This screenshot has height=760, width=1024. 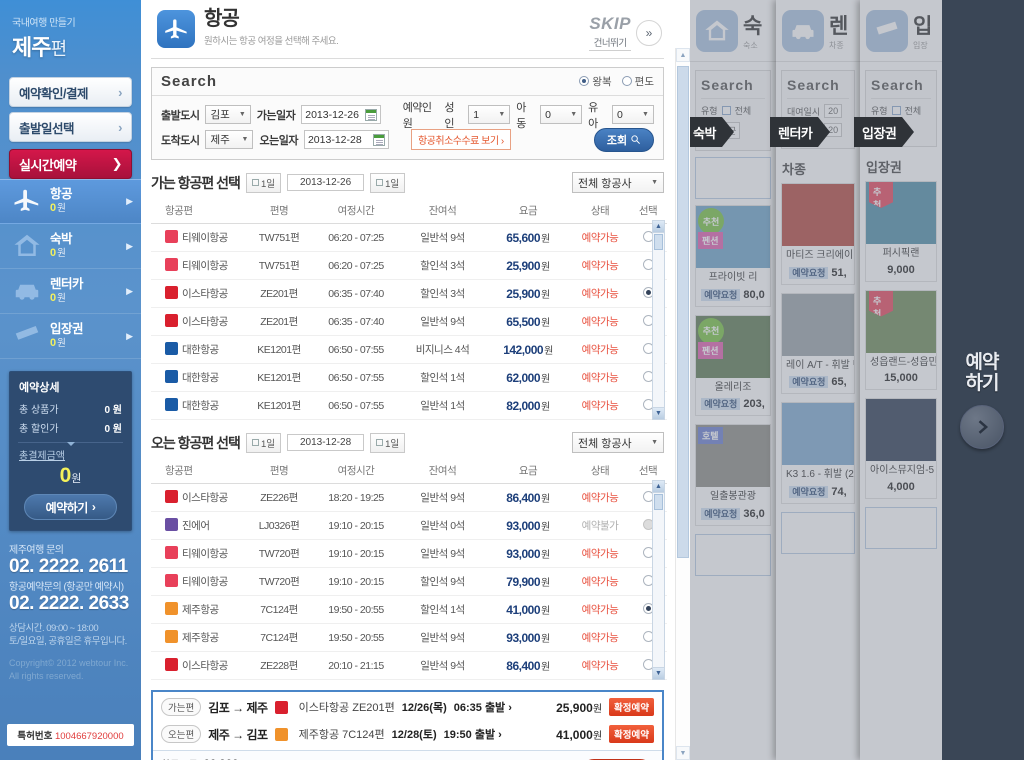 What do you see at coordinates (733, 296) in the screenshot?
I see `bg-card-price: 예약요청 80,0` at bounding box center [733, 296].